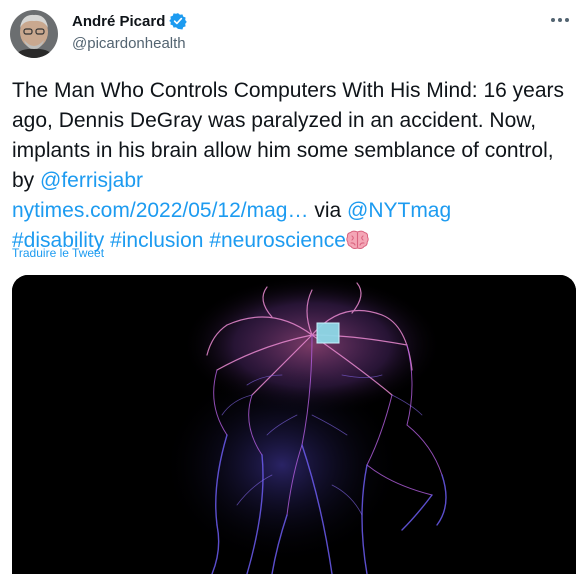  Describe the element at coordinates (118, 21) in the screenshot. I see `author-display-name: André Picard` at that location.